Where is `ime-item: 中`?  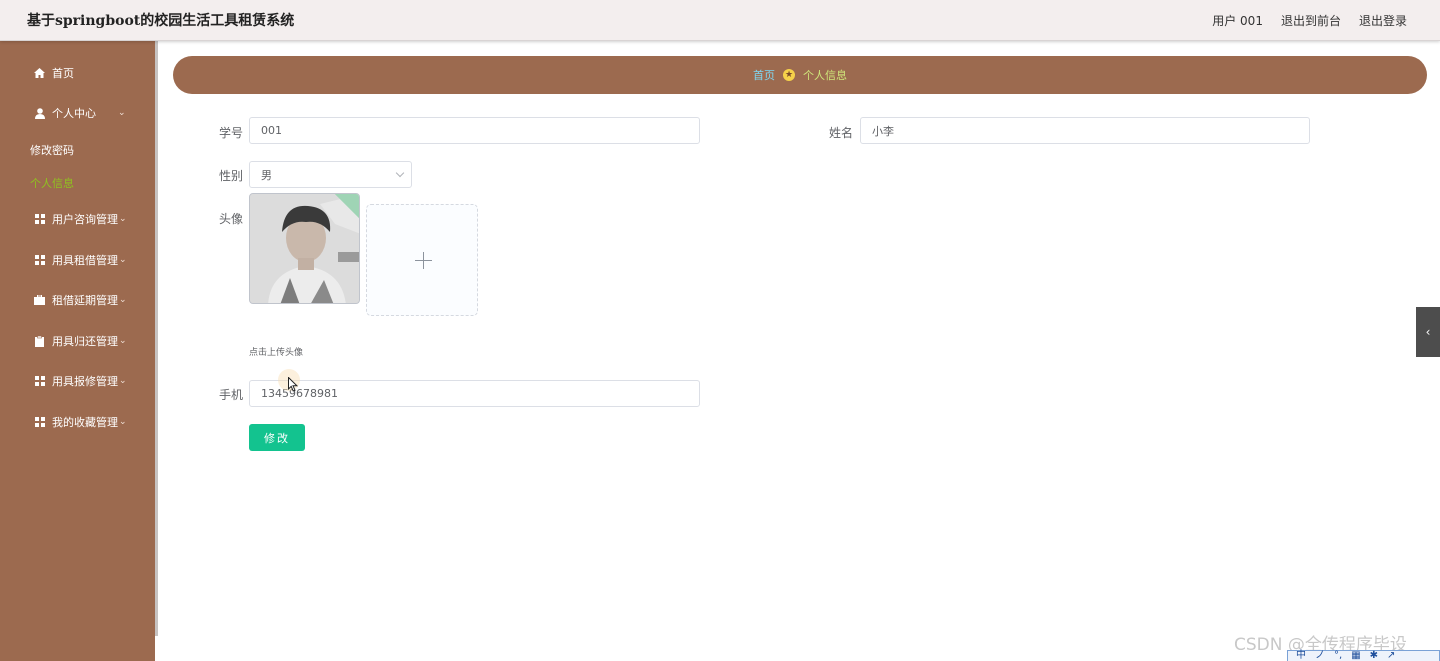
ime-item: 中 is located at coordinates (1301, 656).